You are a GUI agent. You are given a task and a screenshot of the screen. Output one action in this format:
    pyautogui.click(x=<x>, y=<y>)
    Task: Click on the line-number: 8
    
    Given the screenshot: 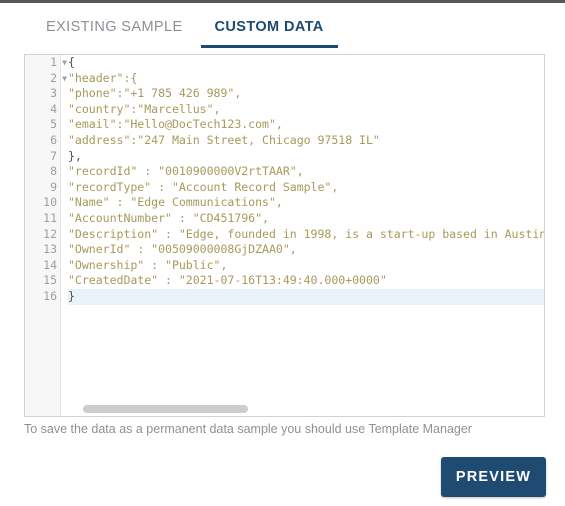 What is the action you would take?
    pyautogui.click(x=53, y=171)
    